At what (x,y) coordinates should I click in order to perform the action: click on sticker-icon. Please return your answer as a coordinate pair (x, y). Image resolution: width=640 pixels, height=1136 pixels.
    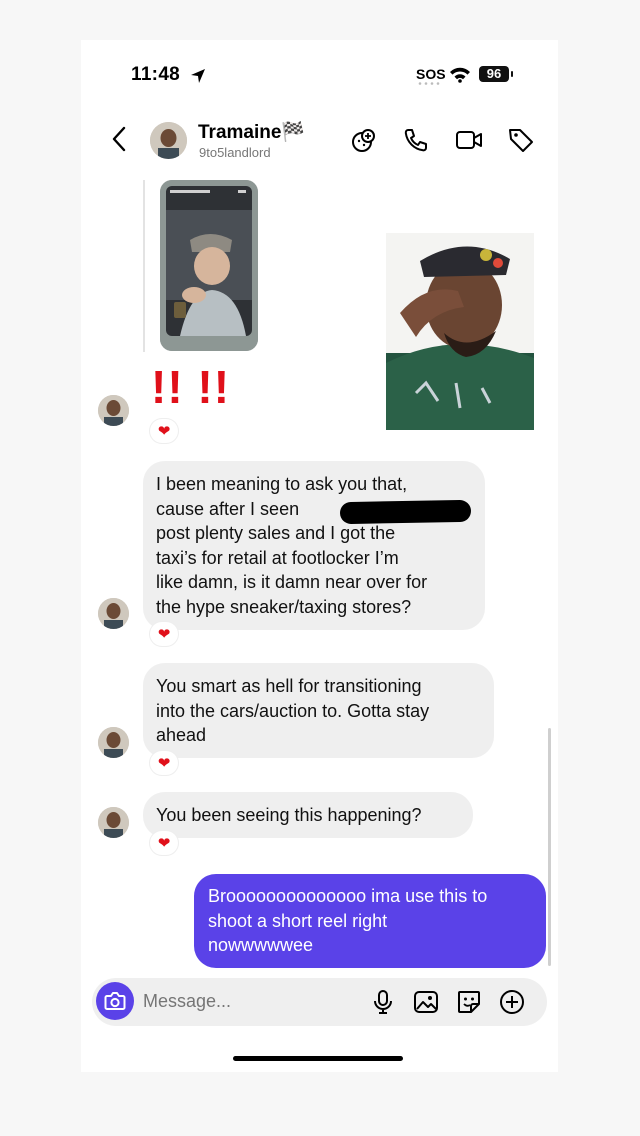
    Looking at the image, I should click on (469, 1002).